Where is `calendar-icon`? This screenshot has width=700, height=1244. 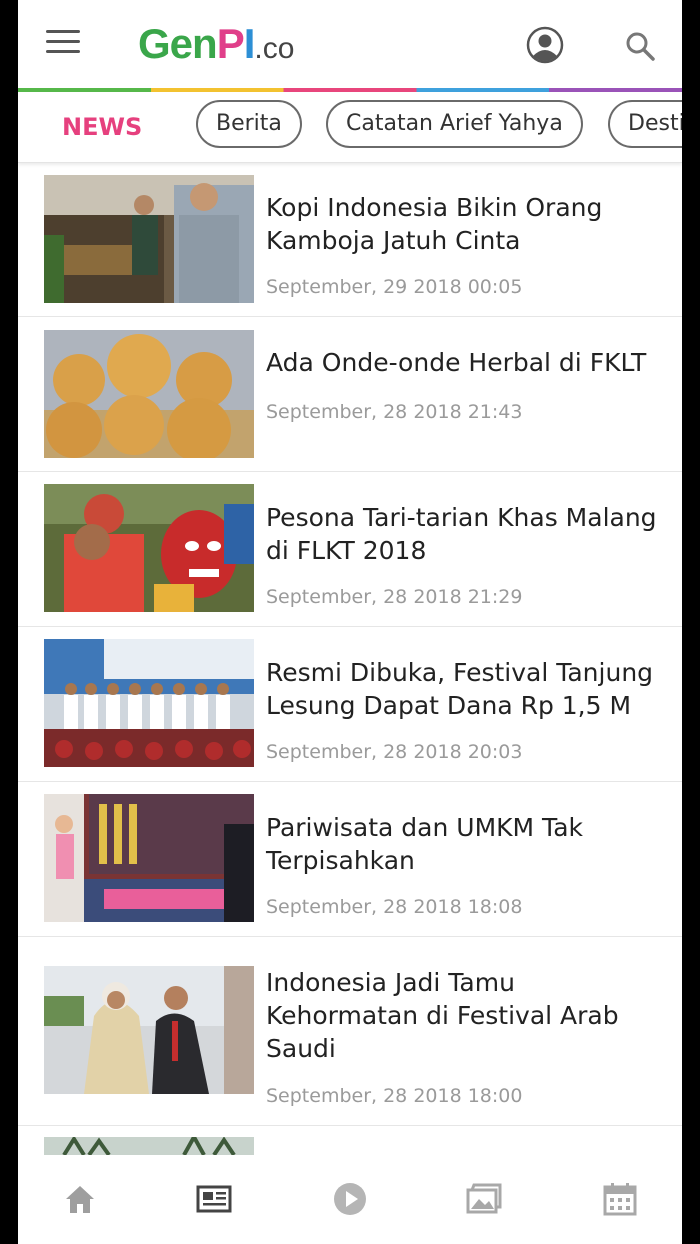 calendar-icon is located at coordinates (620, 1199).